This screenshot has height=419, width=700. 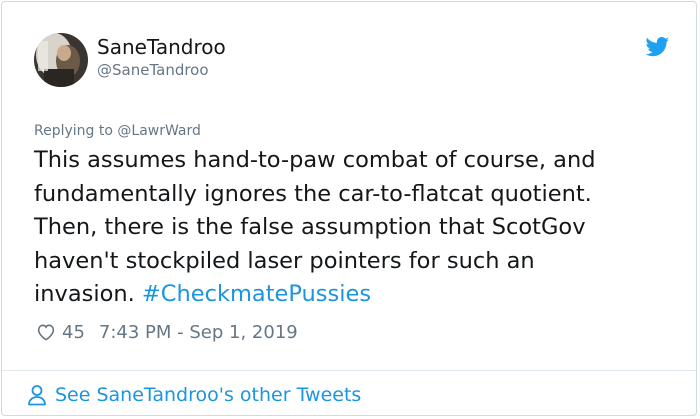 I want to click on like-count: 45, so click(x=73, y=332).